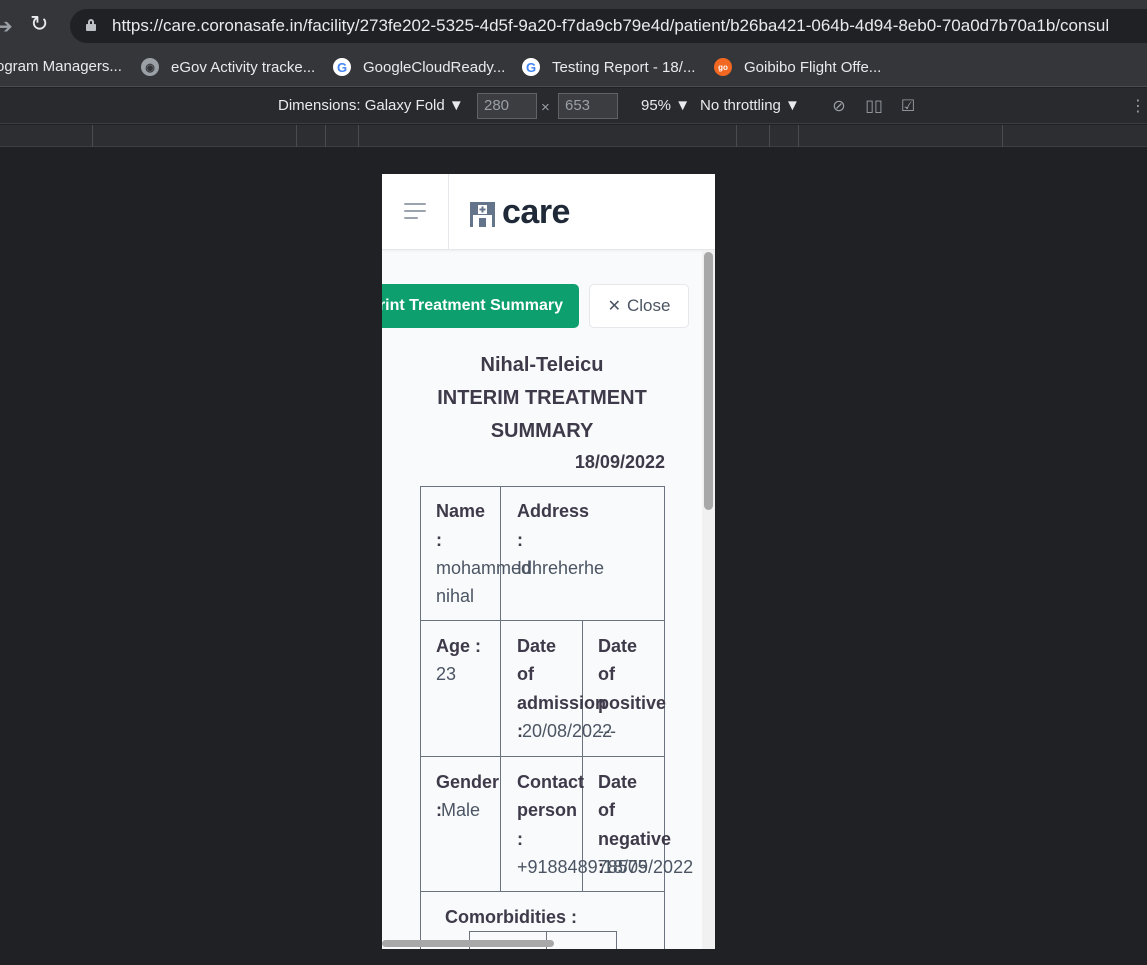 Image resolution: width=1147 pixels, height=965 pixels. What do you see at coordinates (542, 365) in the screenshot?
I see `facility-name: Nihal-Teleicu` at bounding box center [542, 365].